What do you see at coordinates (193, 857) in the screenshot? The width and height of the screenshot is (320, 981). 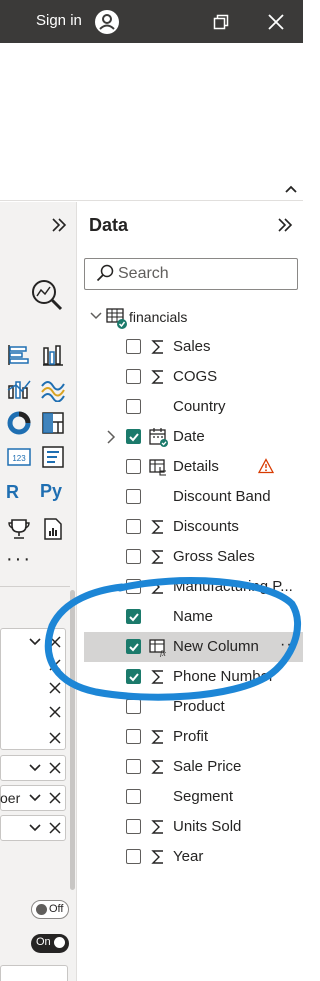 I see `field-row: Year` at bounding box center [193, 857].